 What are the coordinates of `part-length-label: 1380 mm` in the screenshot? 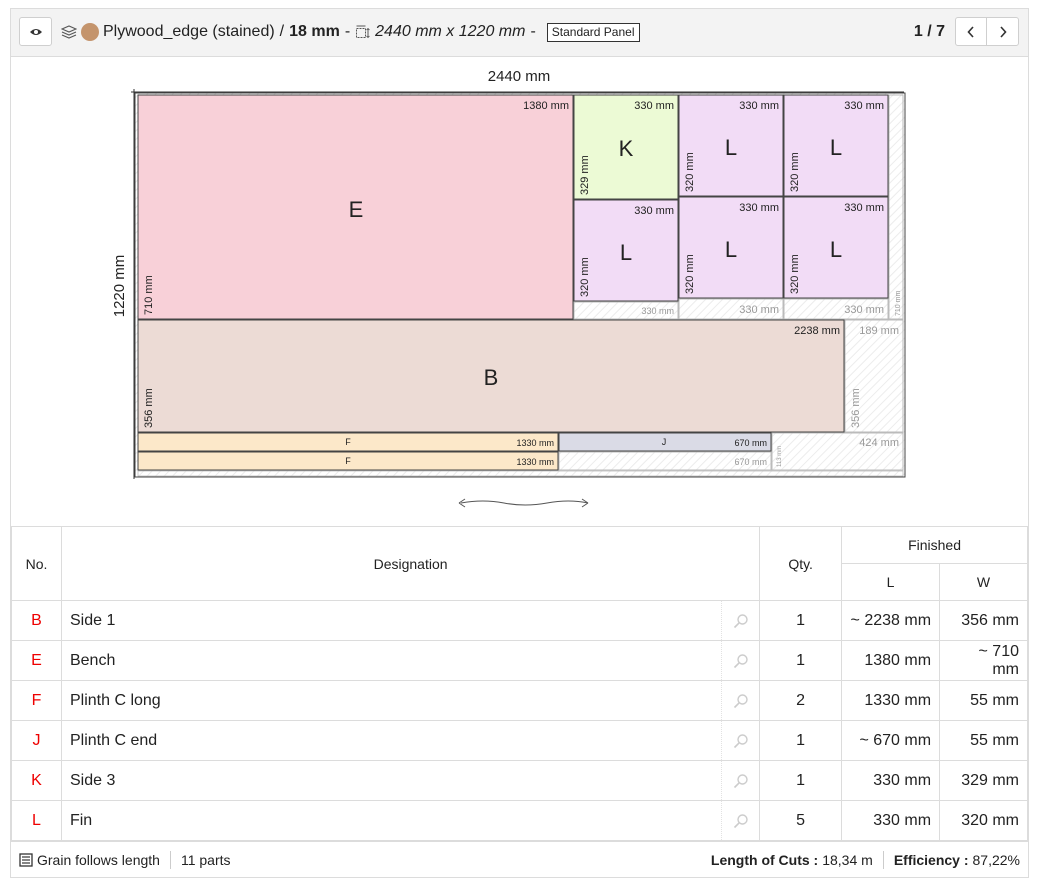 It's located at (546, 106).